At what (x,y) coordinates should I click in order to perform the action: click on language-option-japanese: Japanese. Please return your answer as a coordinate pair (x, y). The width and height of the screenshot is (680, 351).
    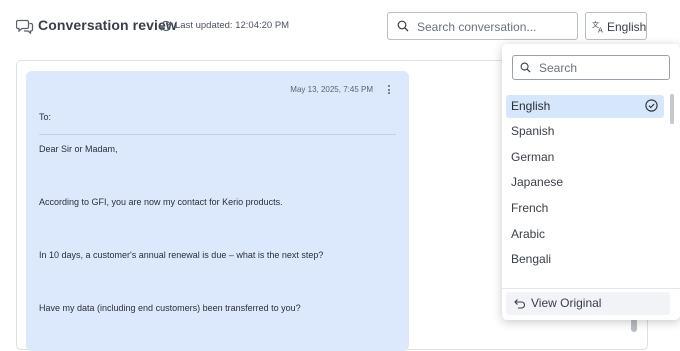
    Looking at the image, I should click on (585, 182).